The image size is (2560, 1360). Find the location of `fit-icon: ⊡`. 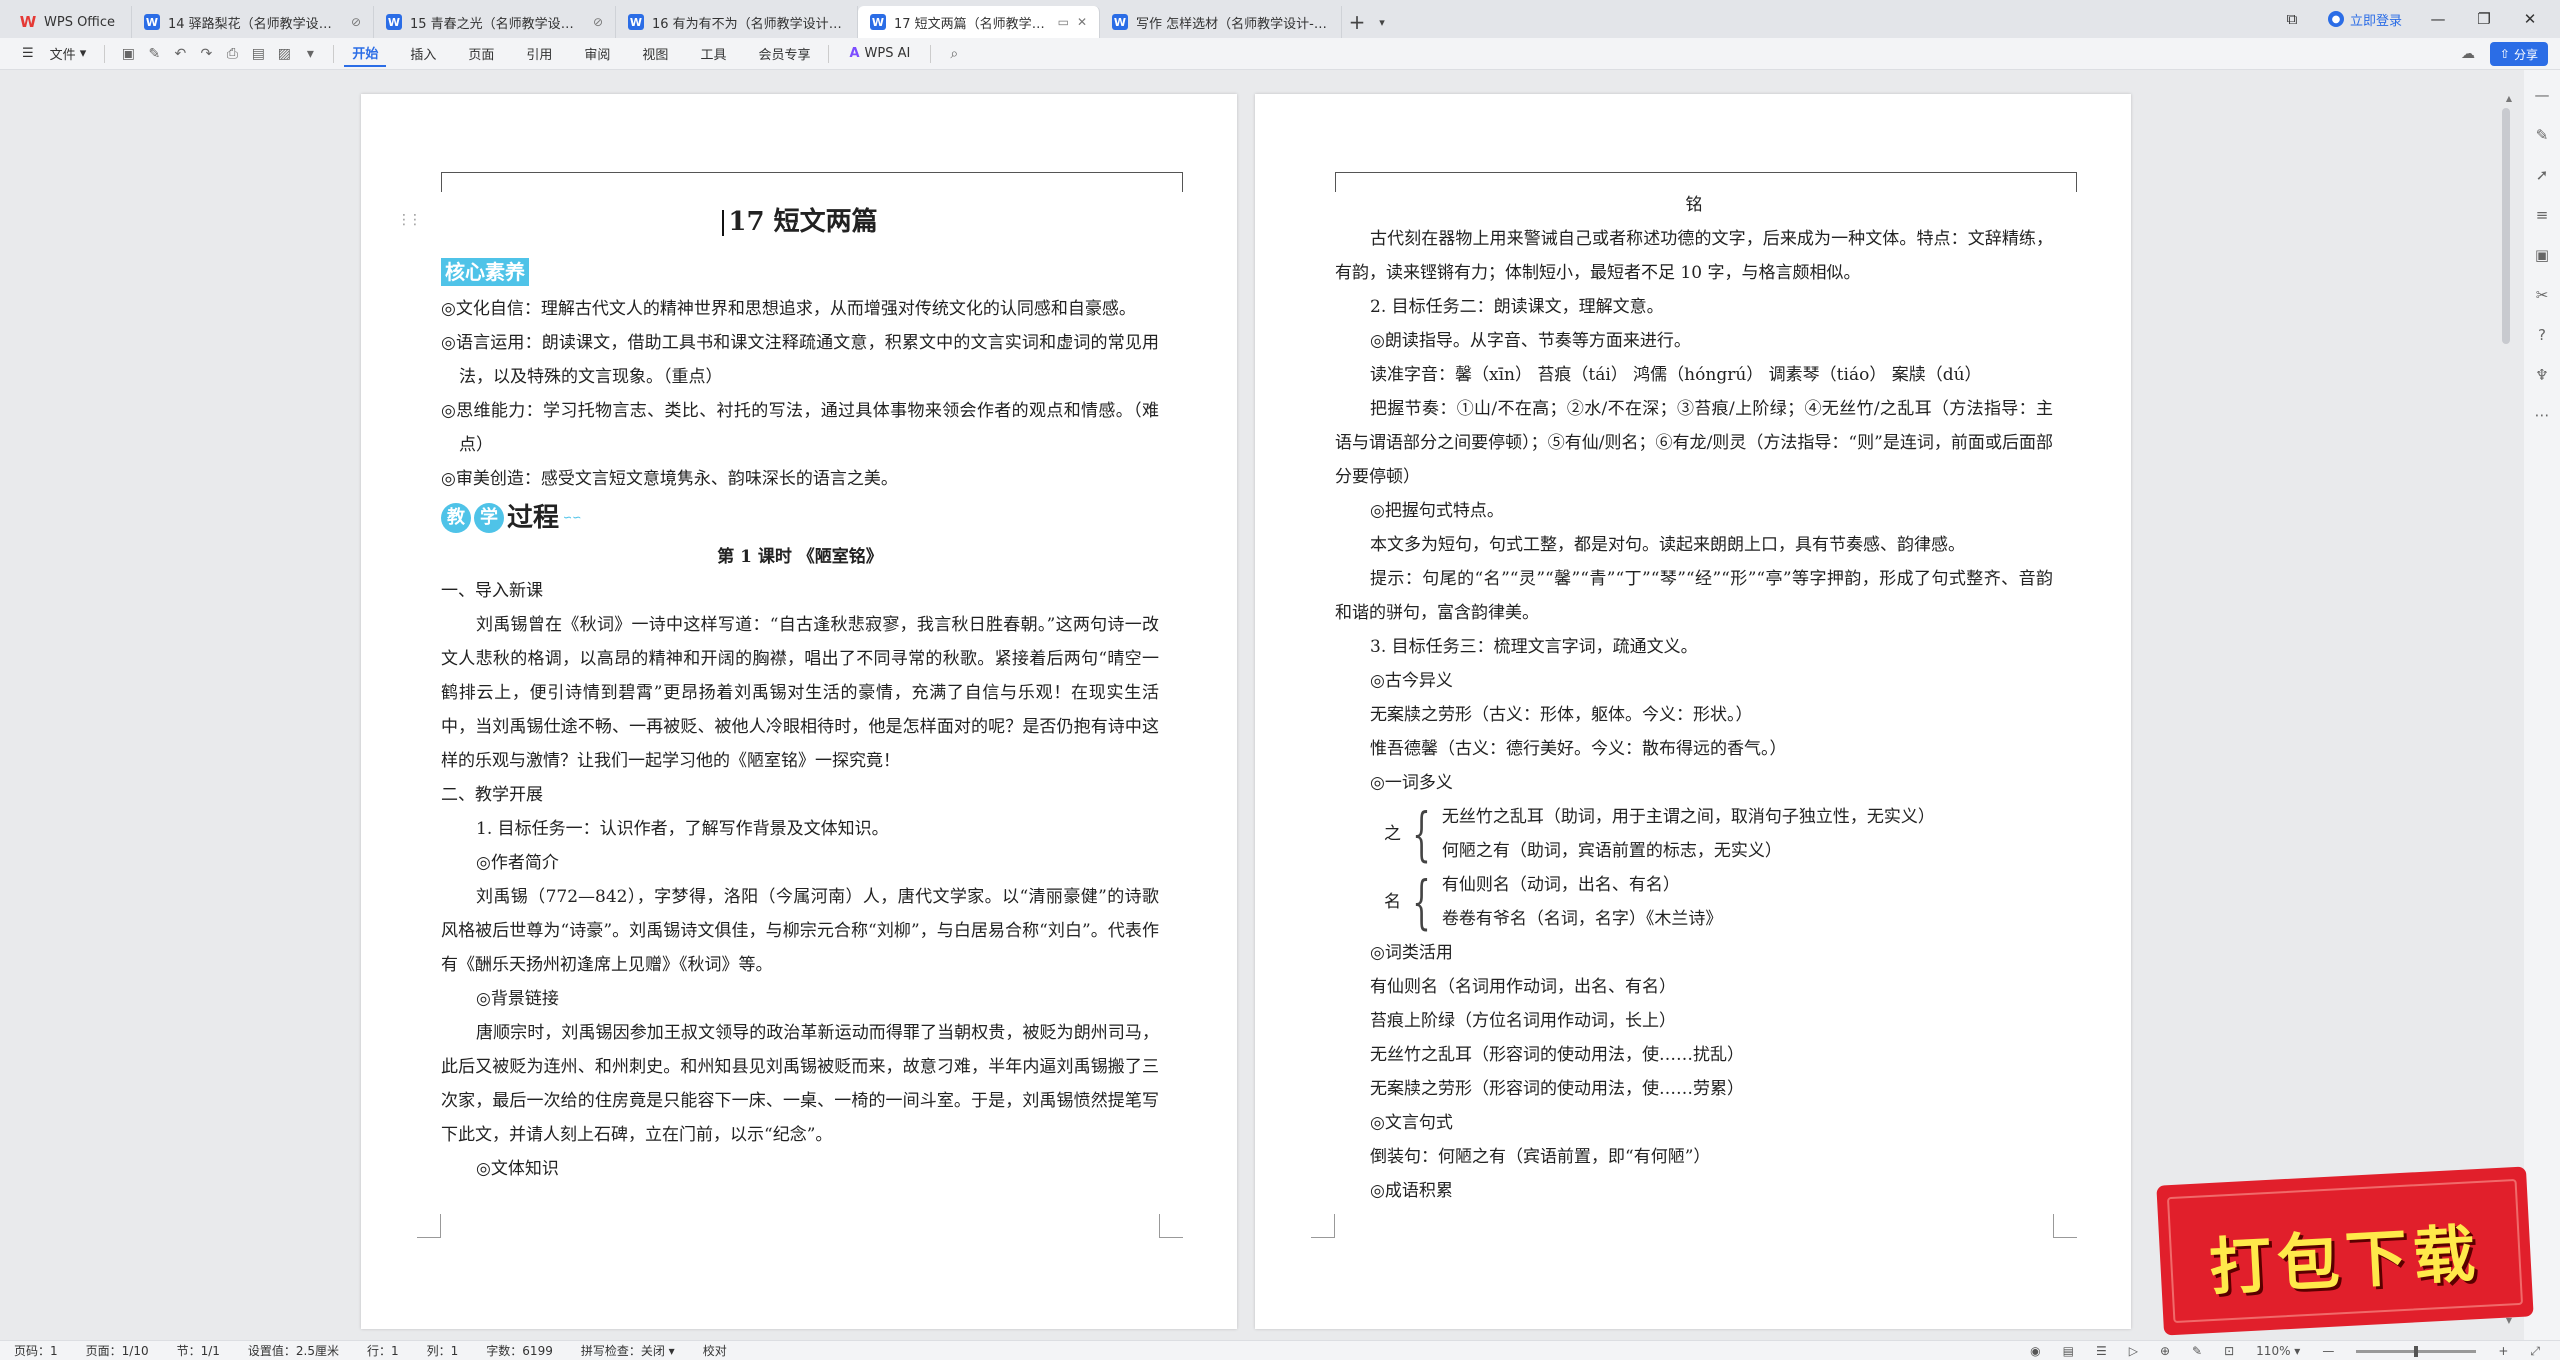

fit-icon: ⊡ is located at coordinates (2229, 1351).